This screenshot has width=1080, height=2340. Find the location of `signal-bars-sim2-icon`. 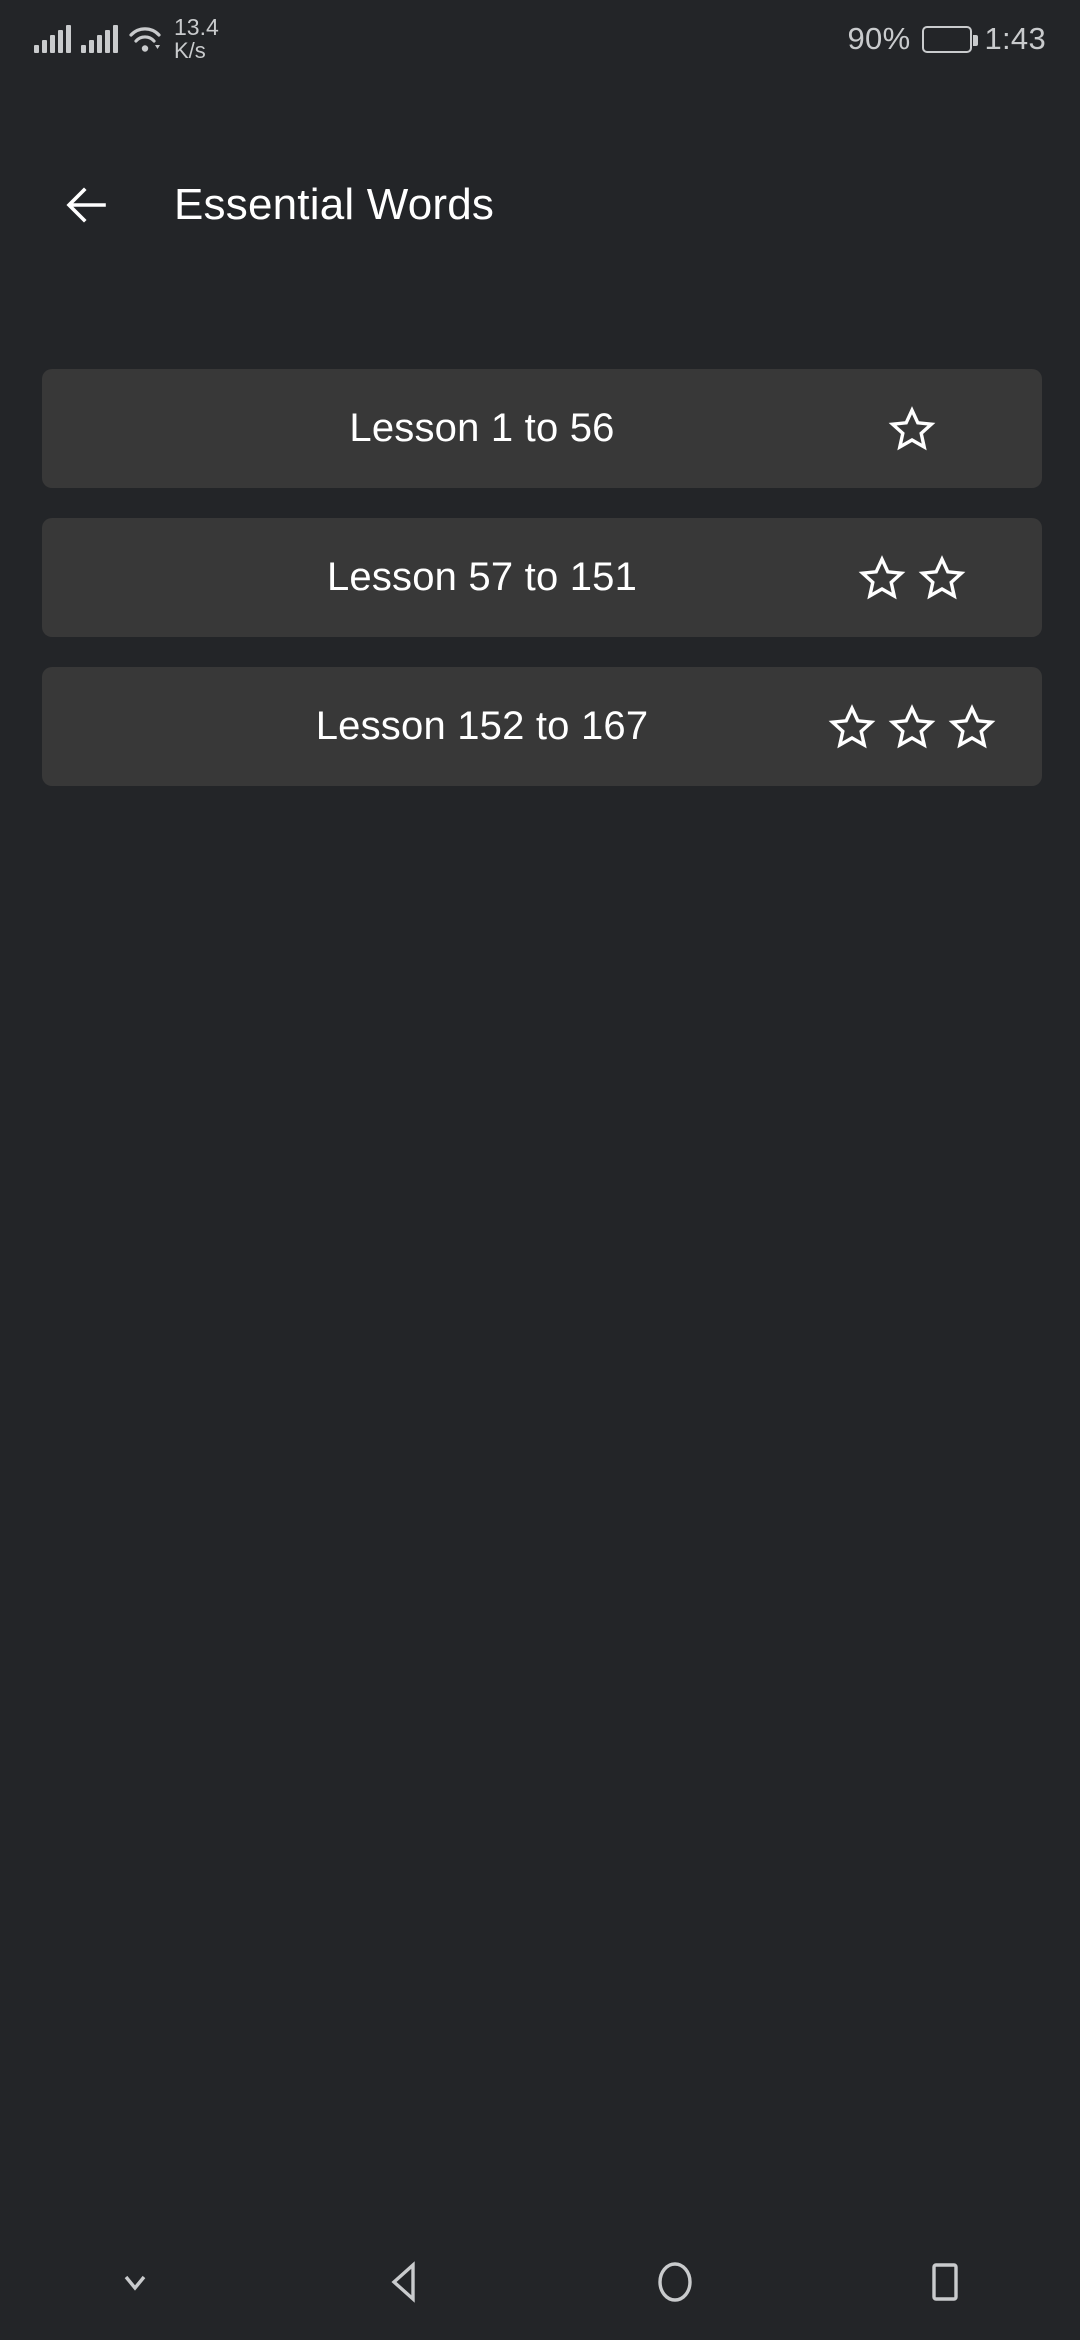

signal-bars-sim2-icon is located at coordinates (99, 38).